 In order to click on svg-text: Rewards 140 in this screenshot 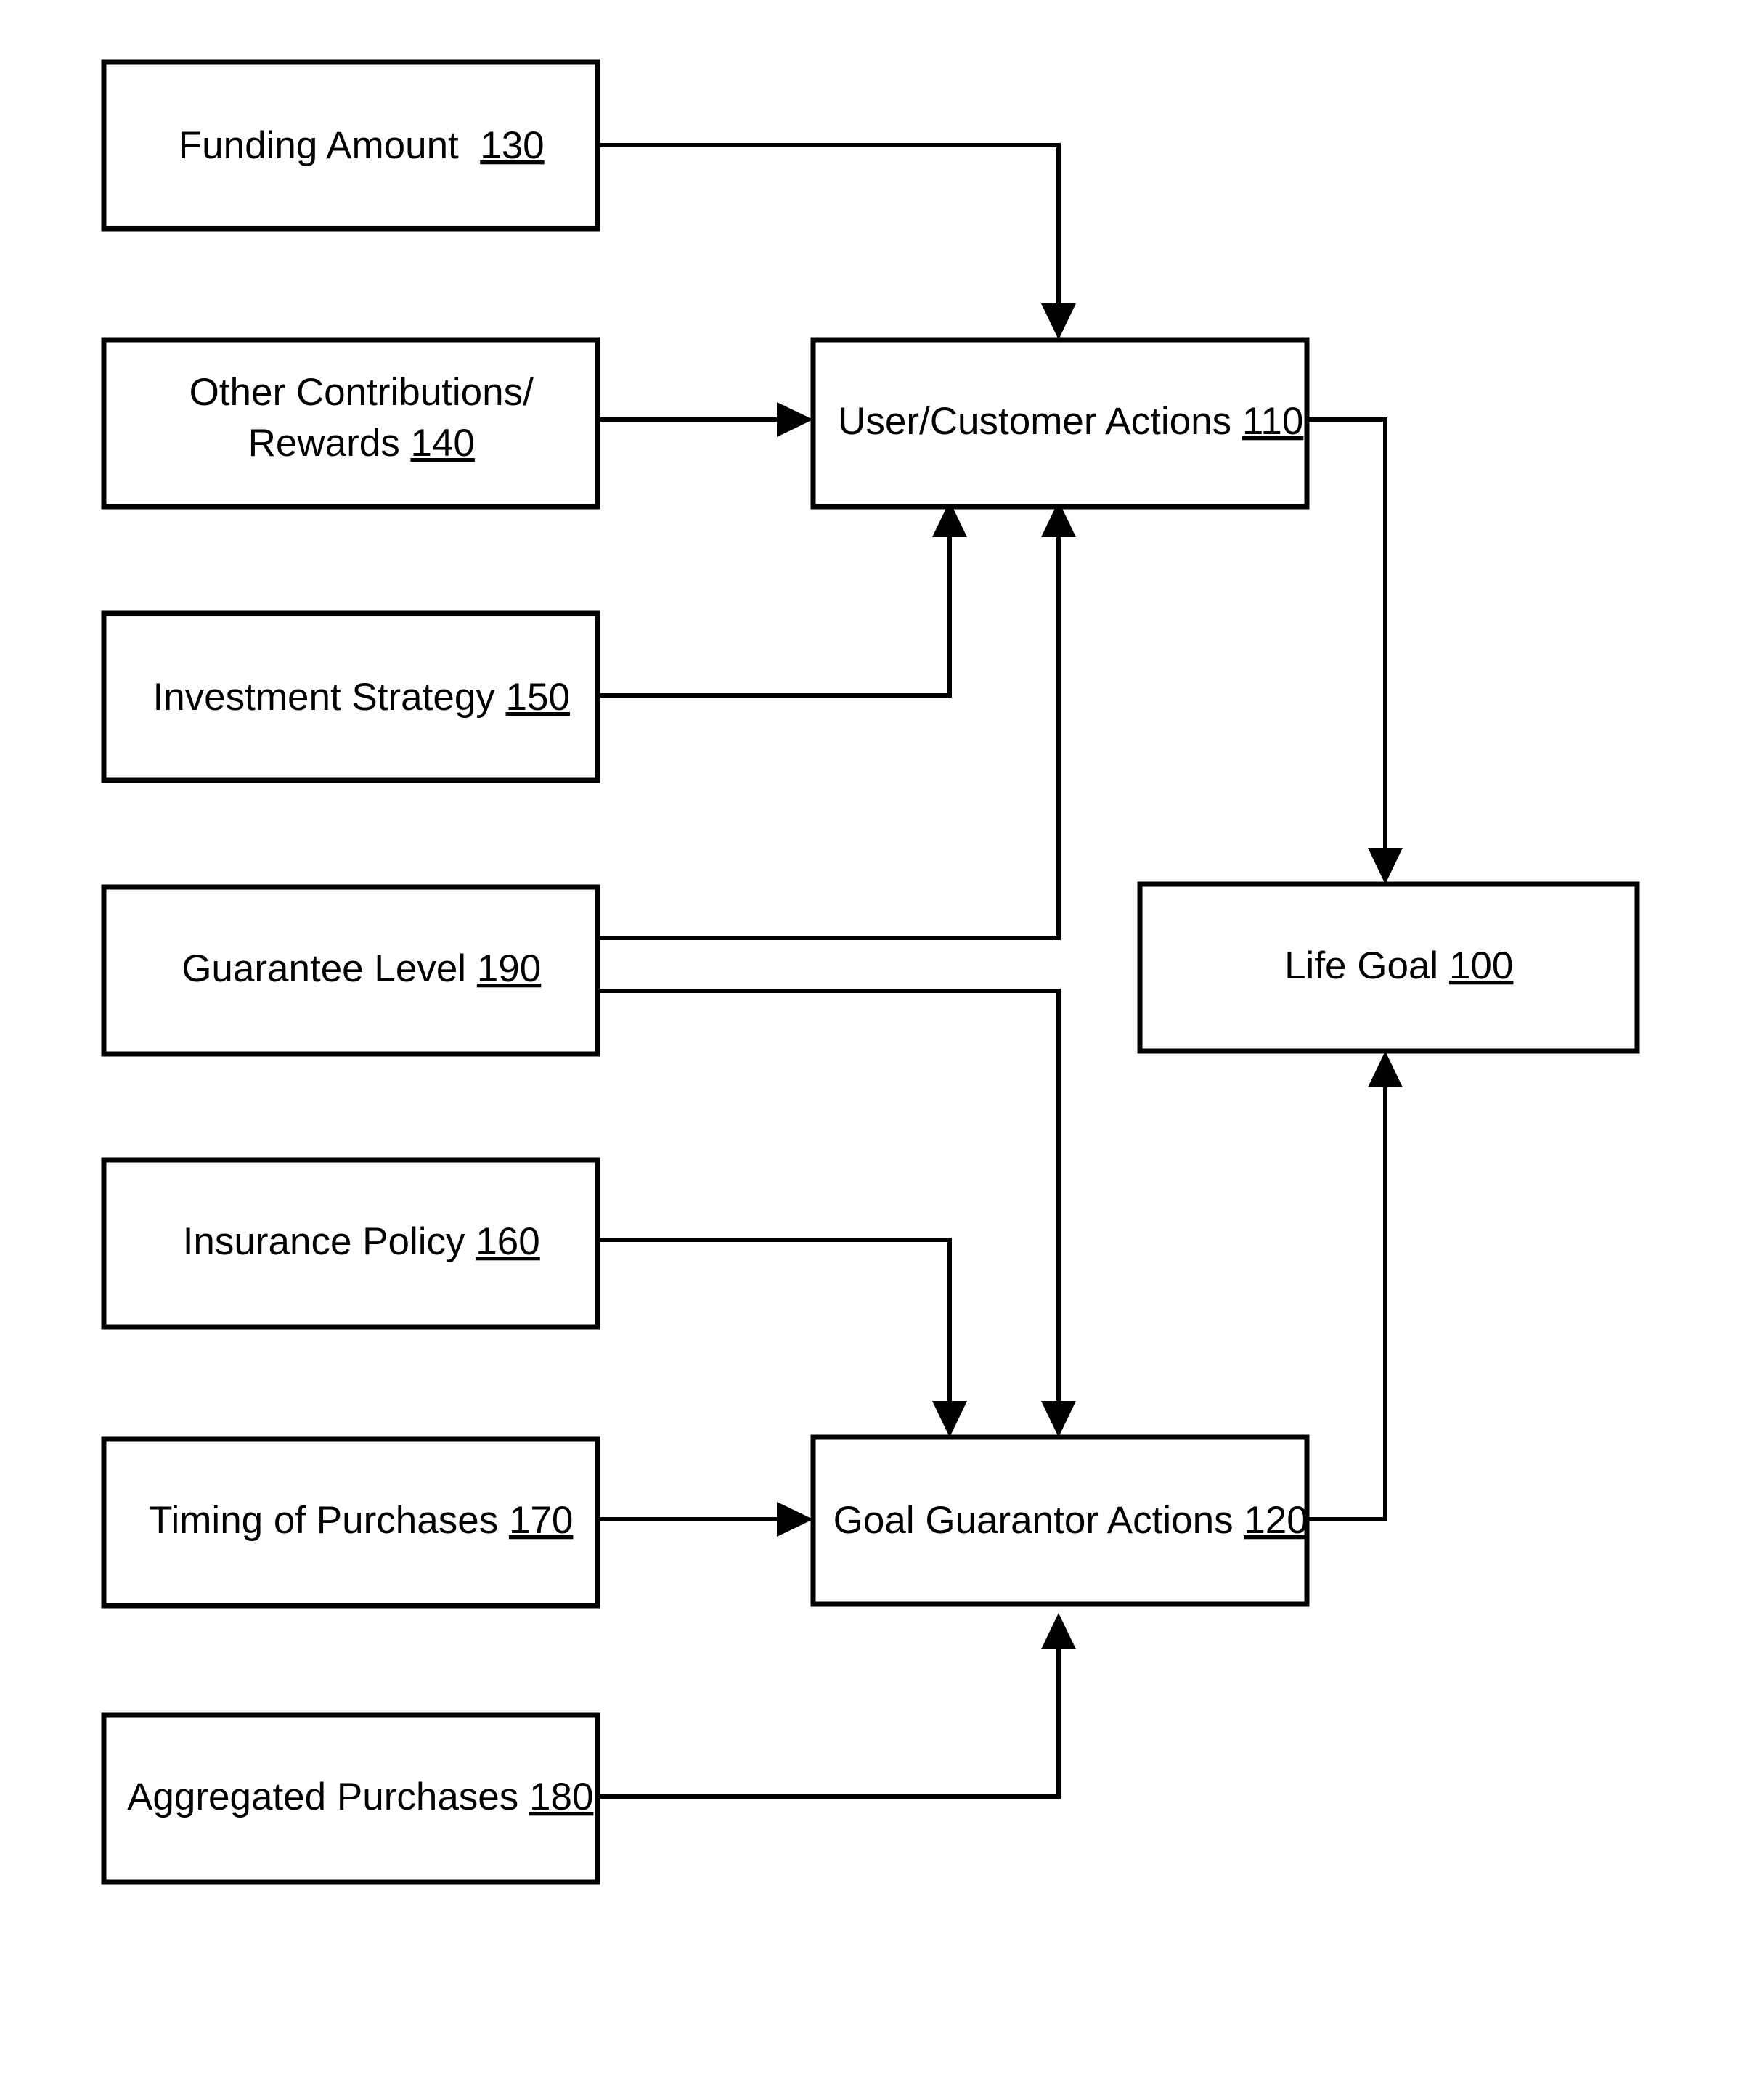, I will do `click(351, 443)`.